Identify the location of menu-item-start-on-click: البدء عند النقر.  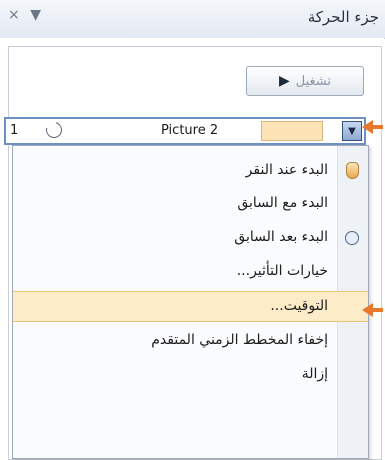
(190, 171).